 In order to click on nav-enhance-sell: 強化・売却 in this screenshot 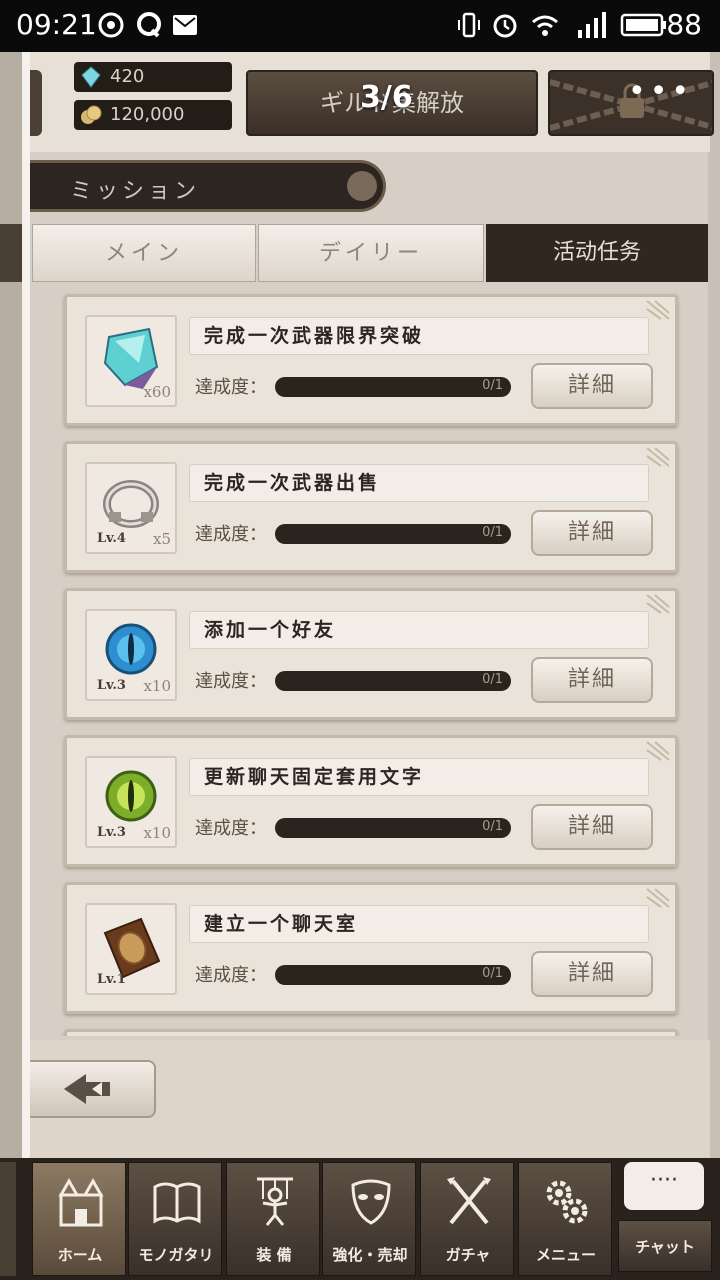, I will do `click(369, 1219)`.